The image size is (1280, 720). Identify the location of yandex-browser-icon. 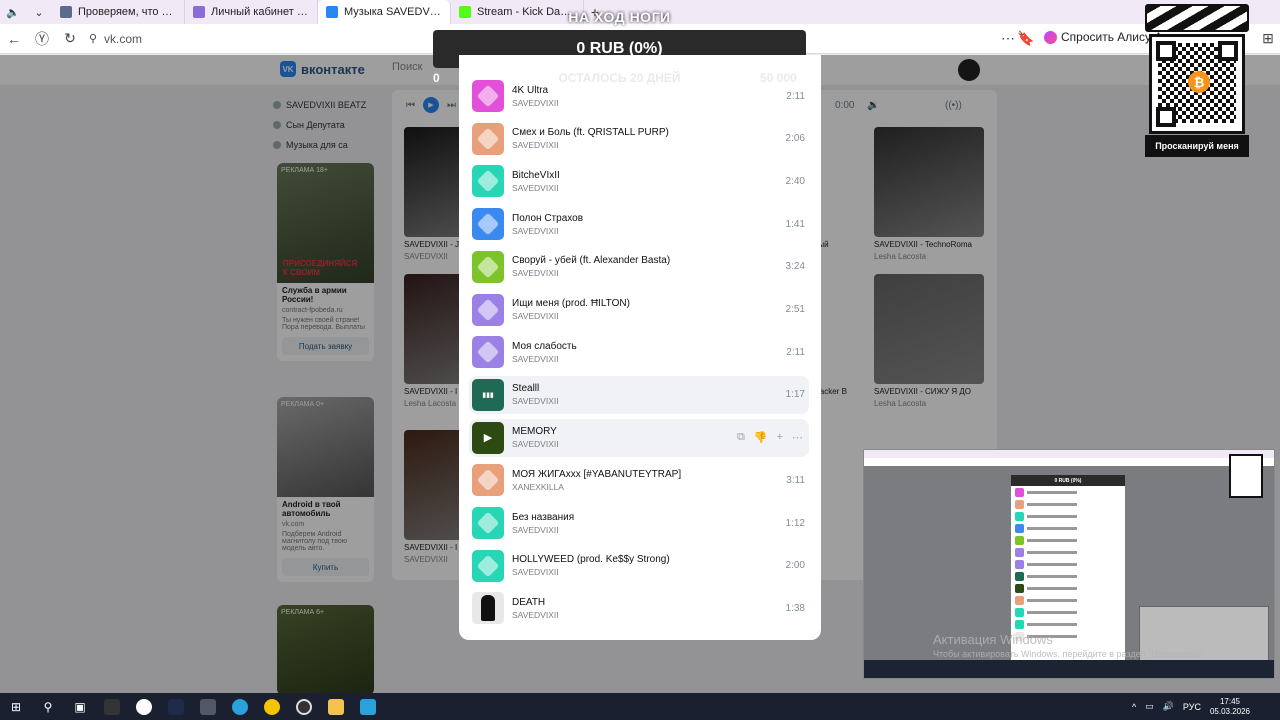
(144, 706).